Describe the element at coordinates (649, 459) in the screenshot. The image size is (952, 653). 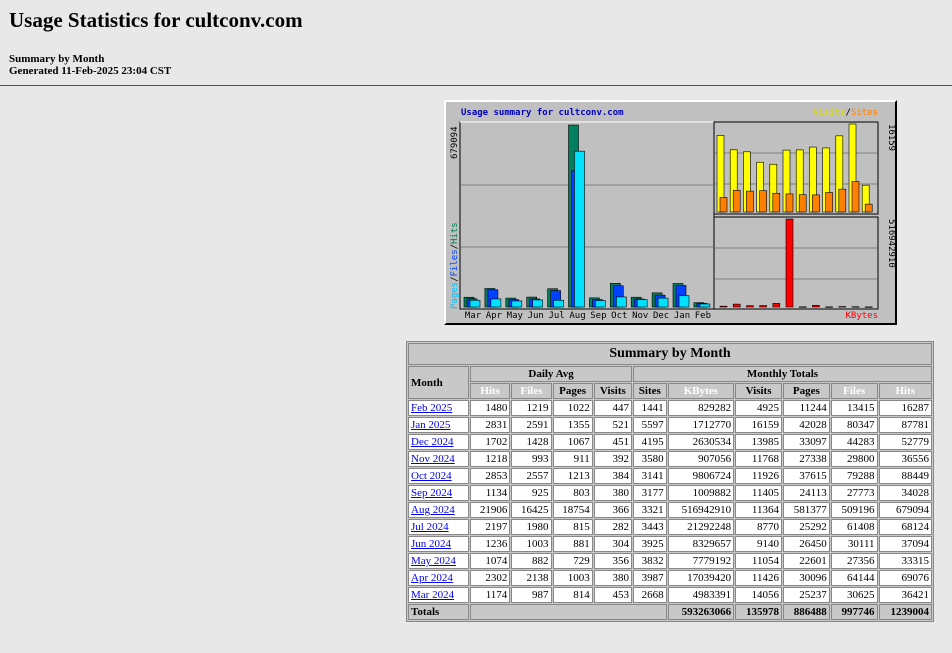
I see `cell-sites: 3580` at that location.